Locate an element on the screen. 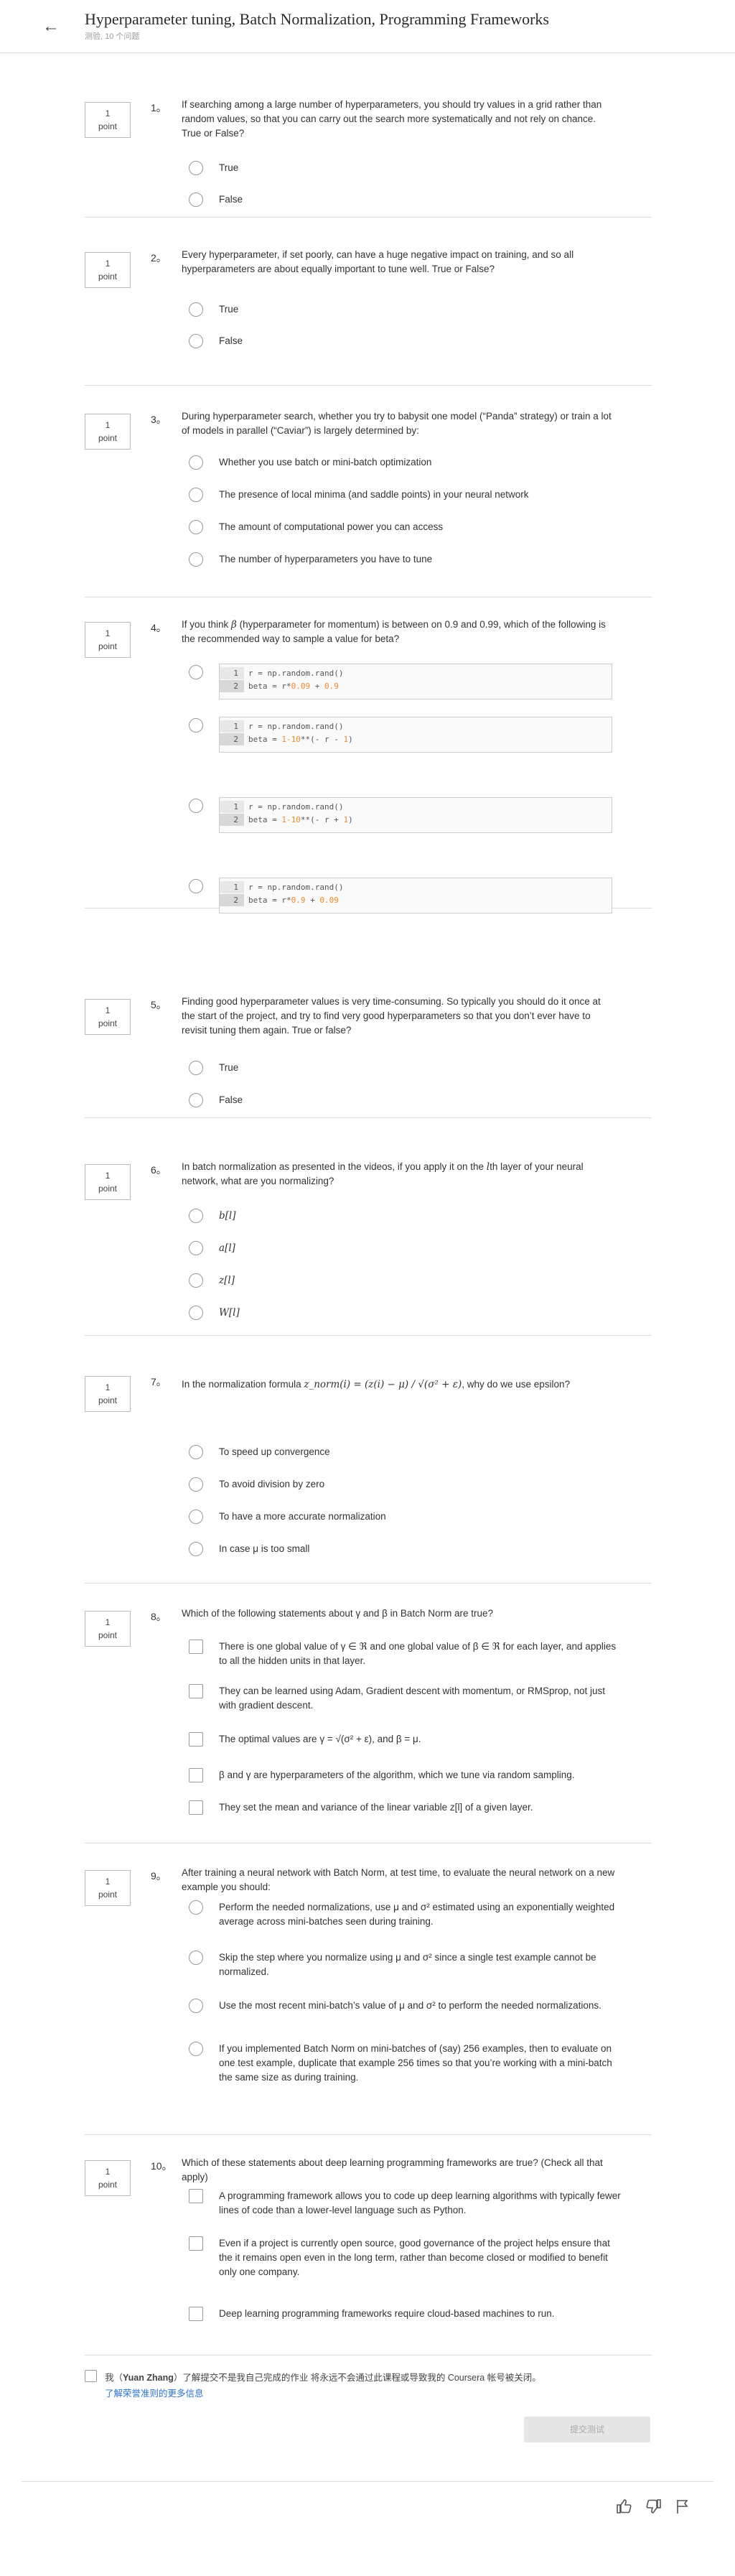 The width and height of the screenshot is (735, 2576). code-text: r = np.random.rand() is located at coordinates (296, 673).